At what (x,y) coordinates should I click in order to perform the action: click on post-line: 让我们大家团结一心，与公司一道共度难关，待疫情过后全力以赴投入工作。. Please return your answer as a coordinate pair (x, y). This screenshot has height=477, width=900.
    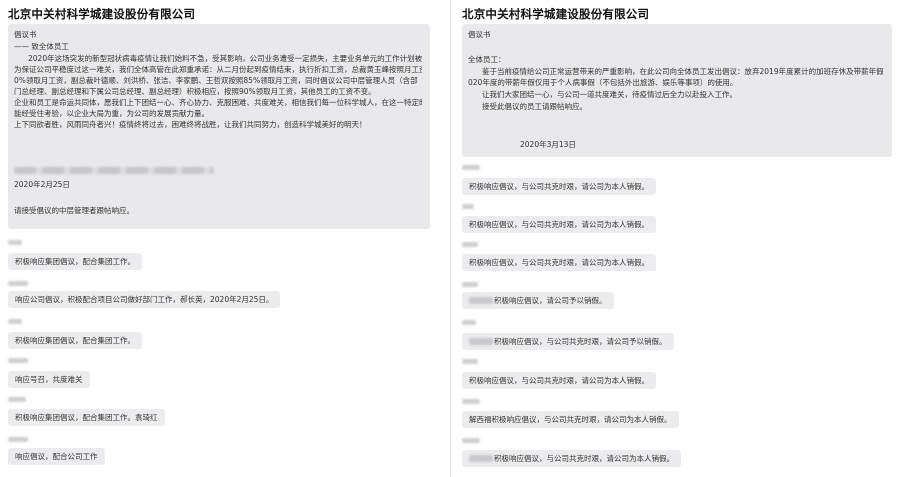
    Looking at the image, I should click on (609, 94).